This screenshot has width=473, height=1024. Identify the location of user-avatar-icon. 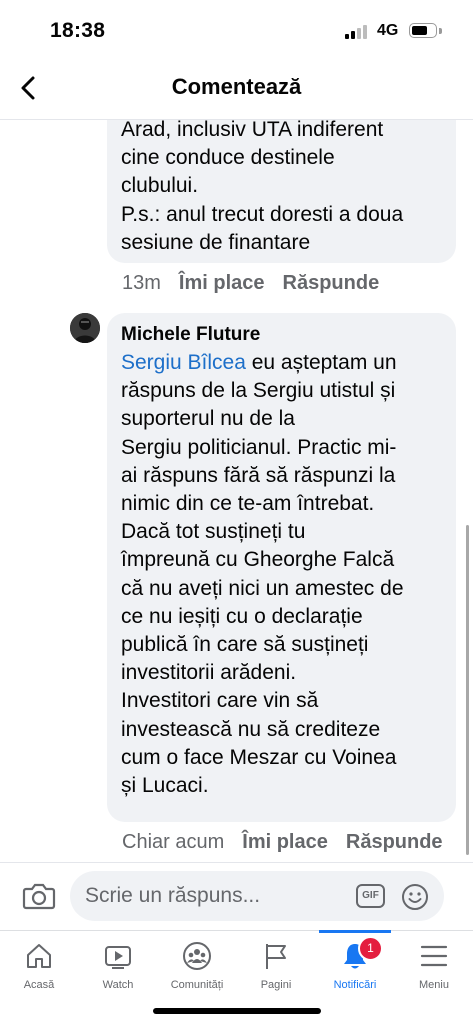
(85, 328).